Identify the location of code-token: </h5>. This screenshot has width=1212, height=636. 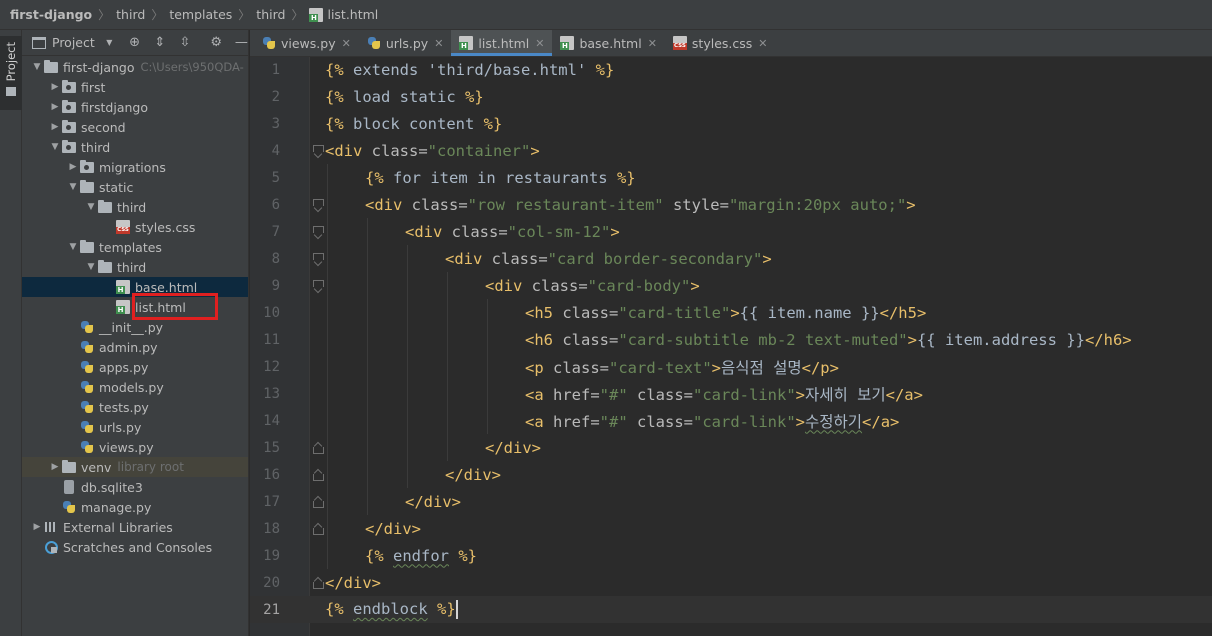
(903, 312).